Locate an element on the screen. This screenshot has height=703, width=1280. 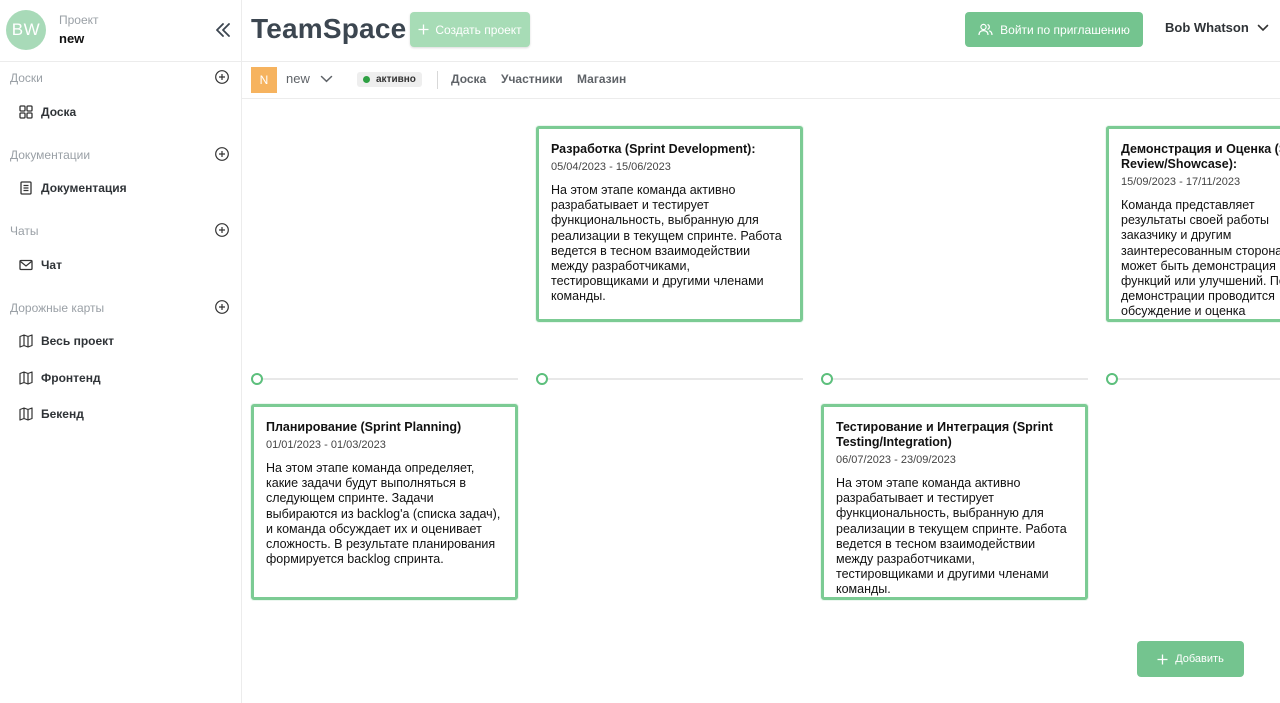
project-selector-label: new is located at coordinates (298, 78).